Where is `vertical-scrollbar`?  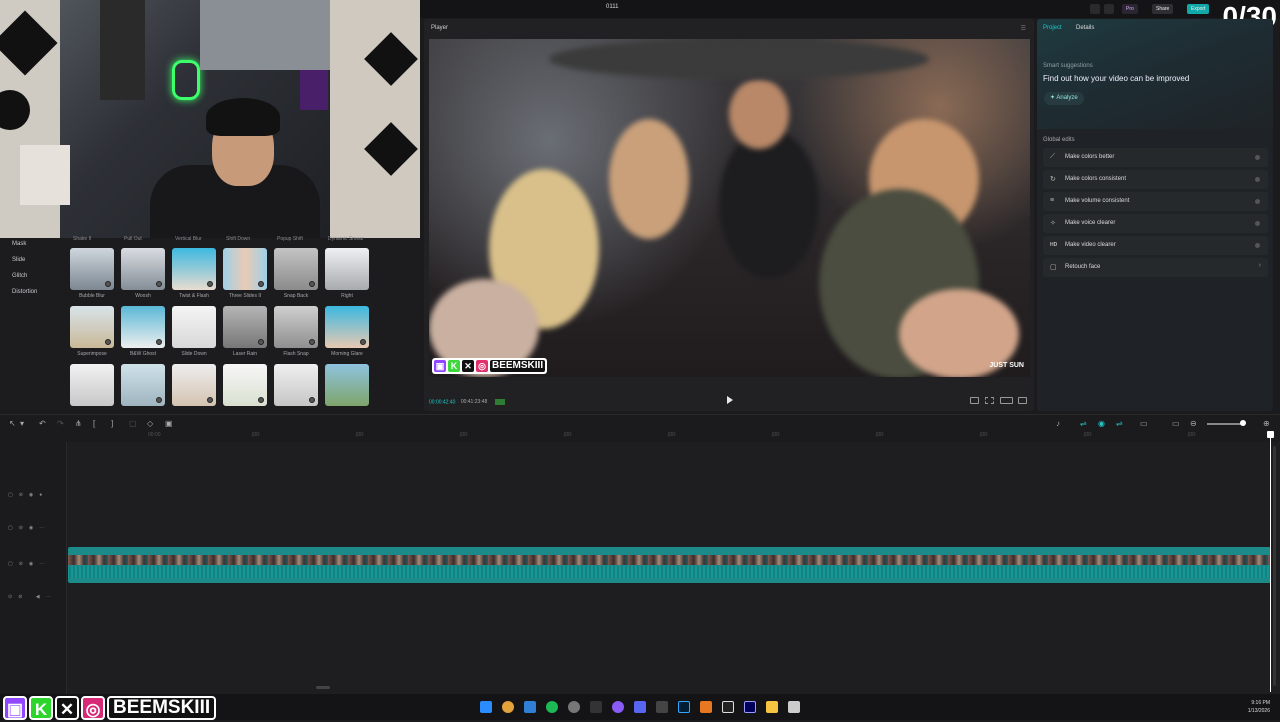
vertical-scrollbar is located at coordinates (1274, 566).